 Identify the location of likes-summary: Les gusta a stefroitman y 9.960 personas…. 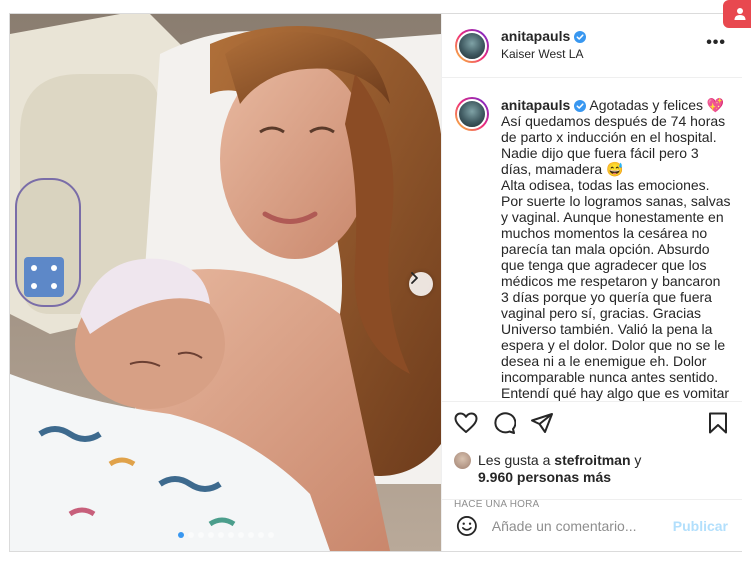
(592, 469).